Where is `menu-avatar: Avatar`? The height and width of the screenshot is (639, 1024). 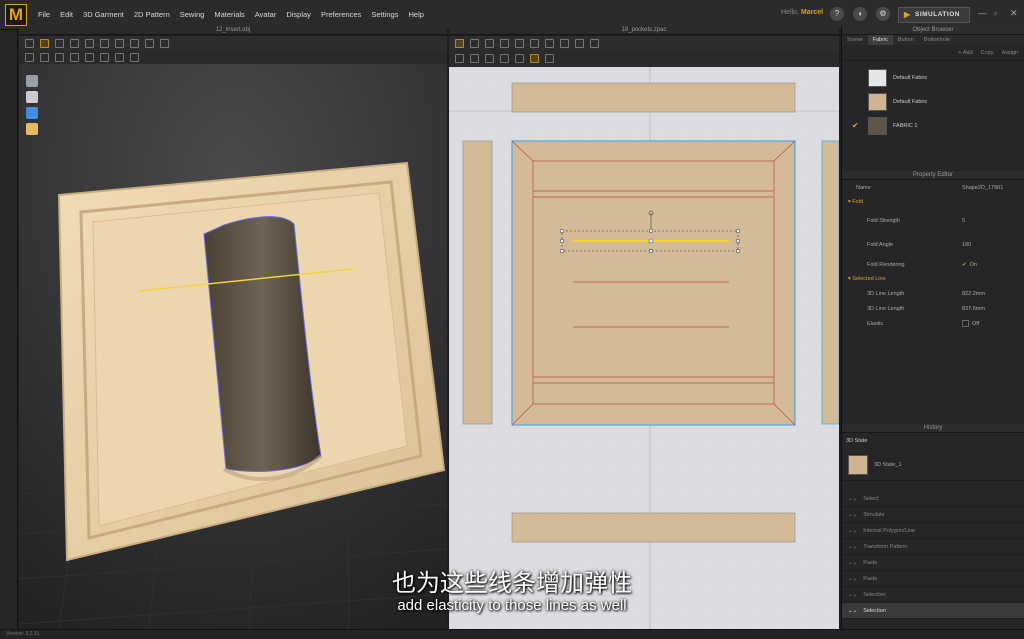 menu-avatar: Avatar is located at coordinates (266, 14).